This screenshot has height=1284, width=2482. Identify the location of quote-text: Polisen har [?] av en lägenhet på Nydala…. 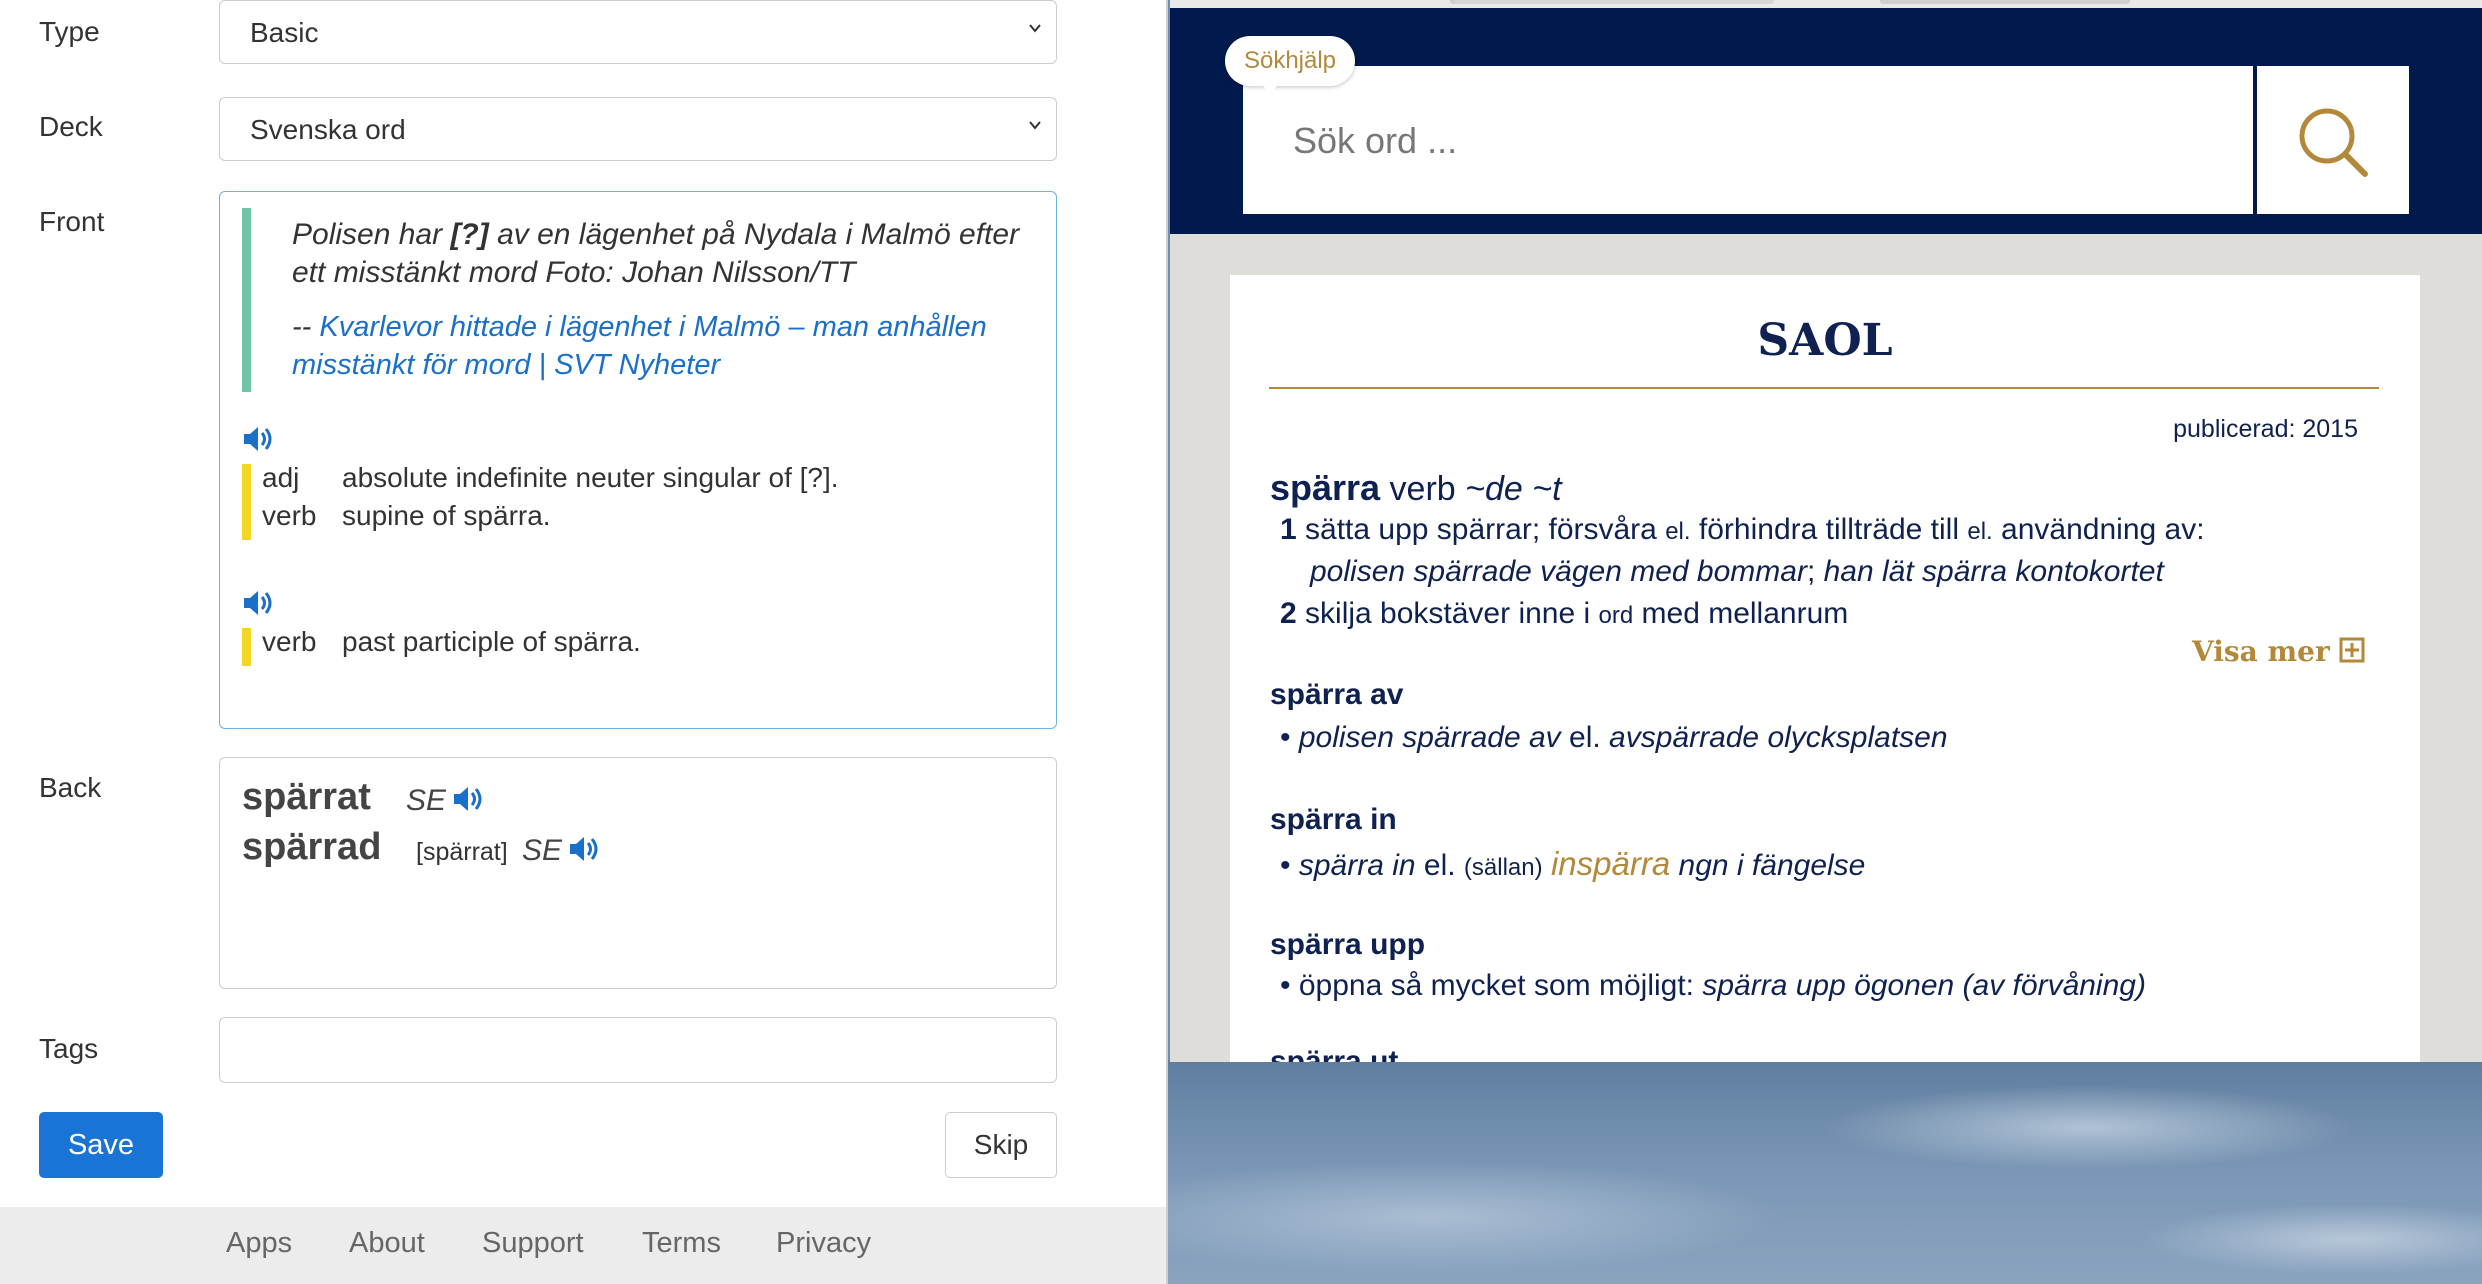
(656, 253).